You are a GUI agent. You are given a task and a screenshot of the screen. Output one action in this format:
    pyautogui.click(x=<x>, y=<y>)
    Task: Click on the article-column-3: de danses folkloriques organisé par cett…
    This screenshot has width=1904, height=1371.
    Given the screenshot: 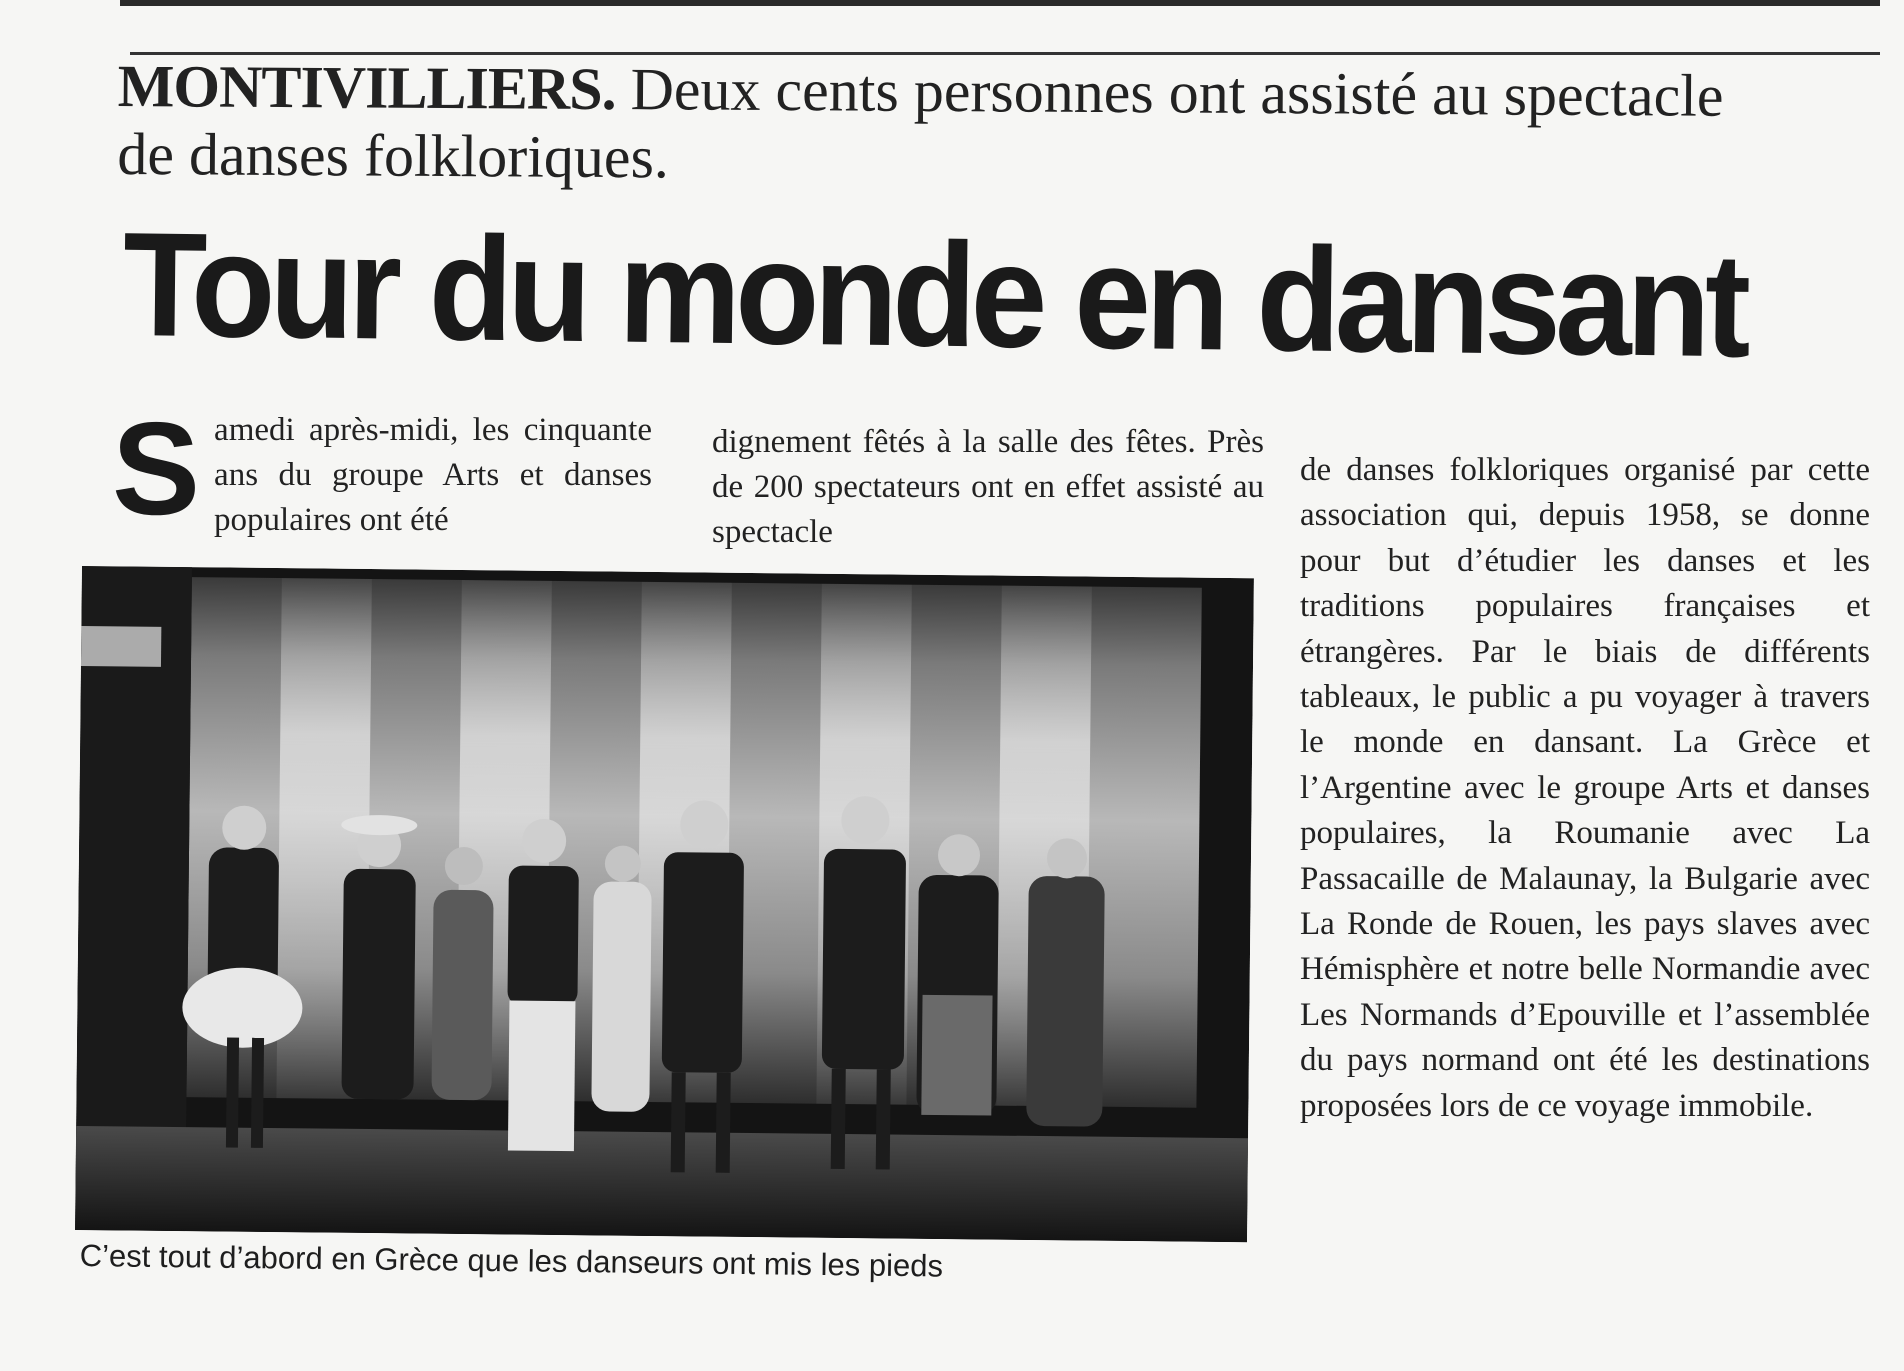 What is the action you would take?
    pyautogui.click(x=1585, y=788)
    